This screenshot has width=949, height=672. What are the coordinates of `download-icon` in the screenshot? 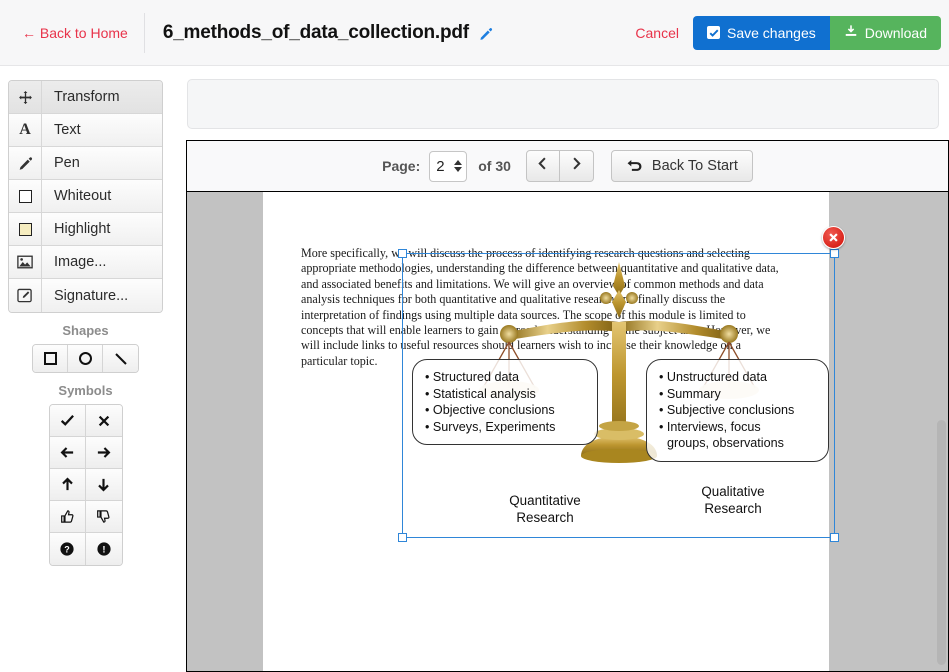 It's located at (851, 32).